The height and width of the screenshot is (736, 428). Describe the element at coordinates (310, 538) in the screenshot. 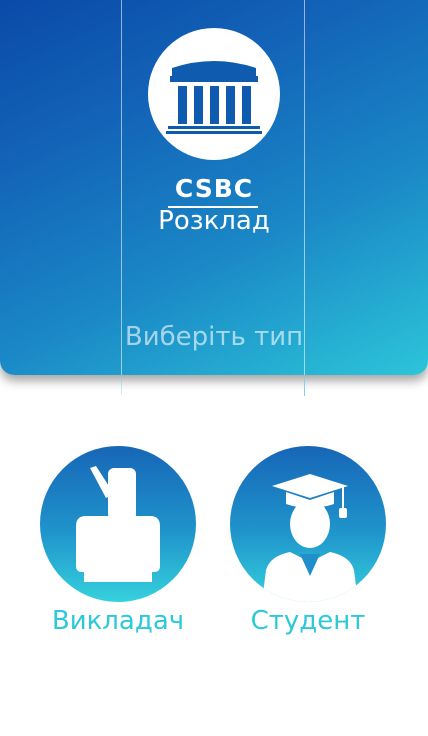

I see `student-graduate-icon` at that location.